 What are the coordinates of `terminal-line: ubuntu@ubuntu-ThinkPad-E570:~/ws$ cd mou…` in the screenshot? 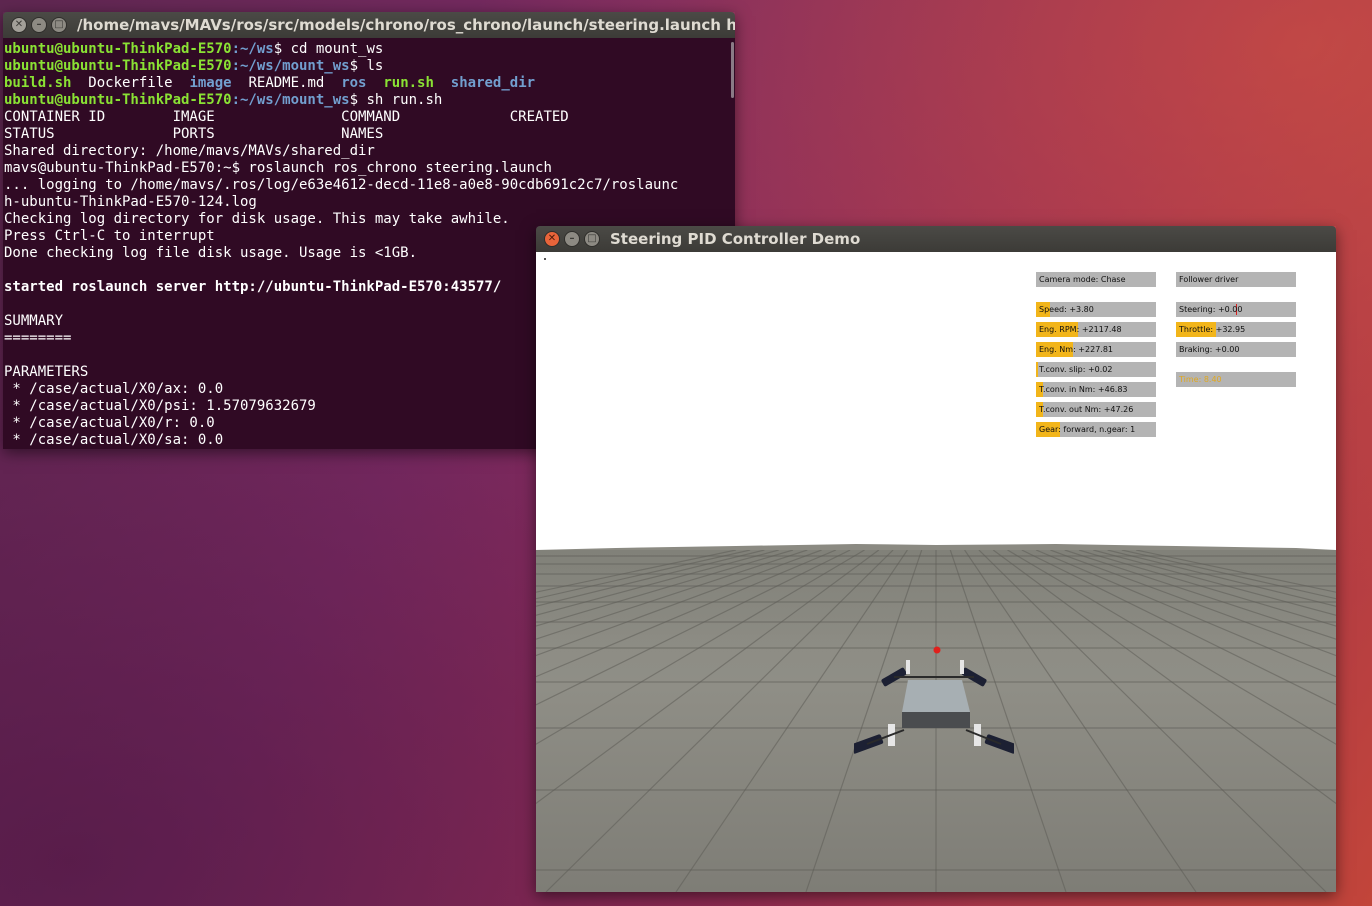 It's located at (369, 49).